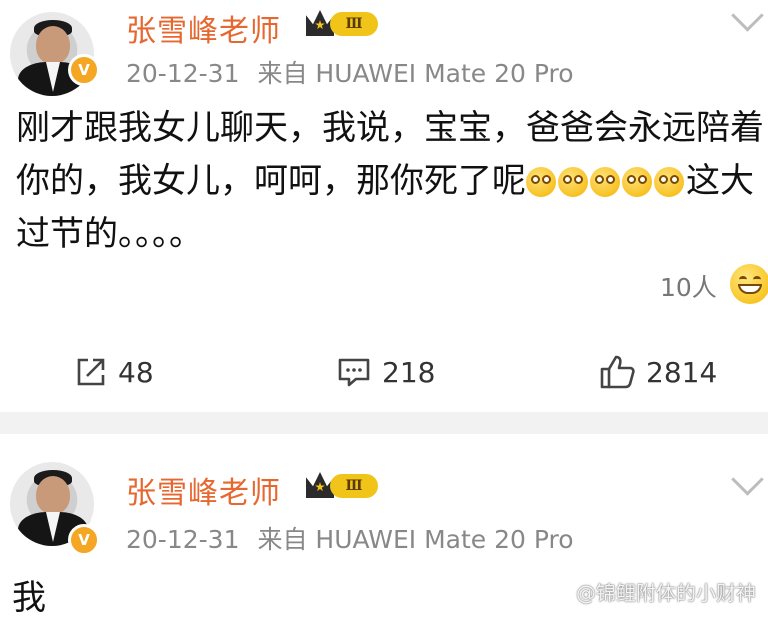  I want to click on comment-count: 218, so click(409, 372).